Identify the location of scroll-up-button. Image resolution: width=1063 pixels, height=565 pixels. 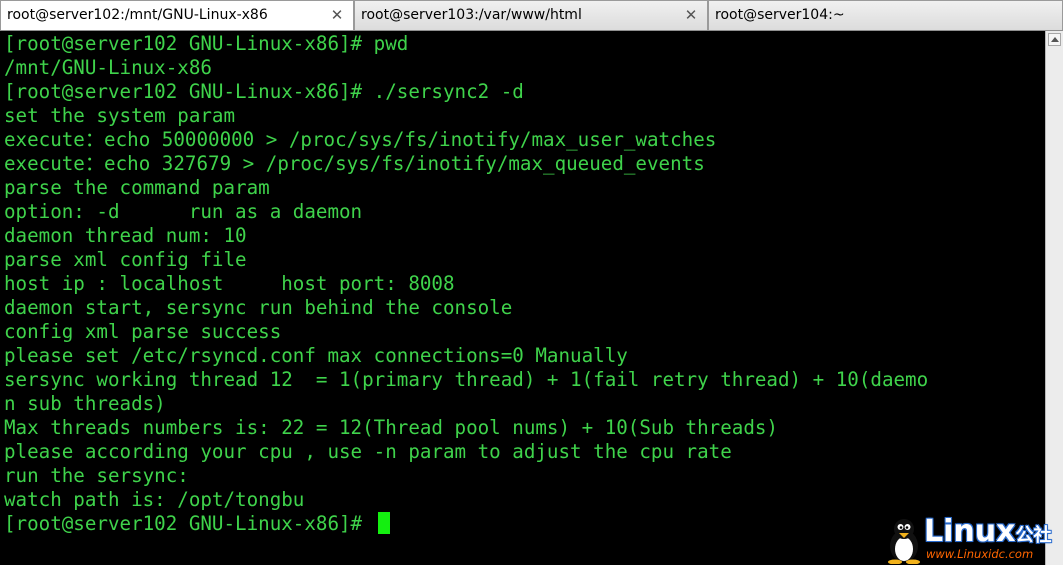
(1054, 39).